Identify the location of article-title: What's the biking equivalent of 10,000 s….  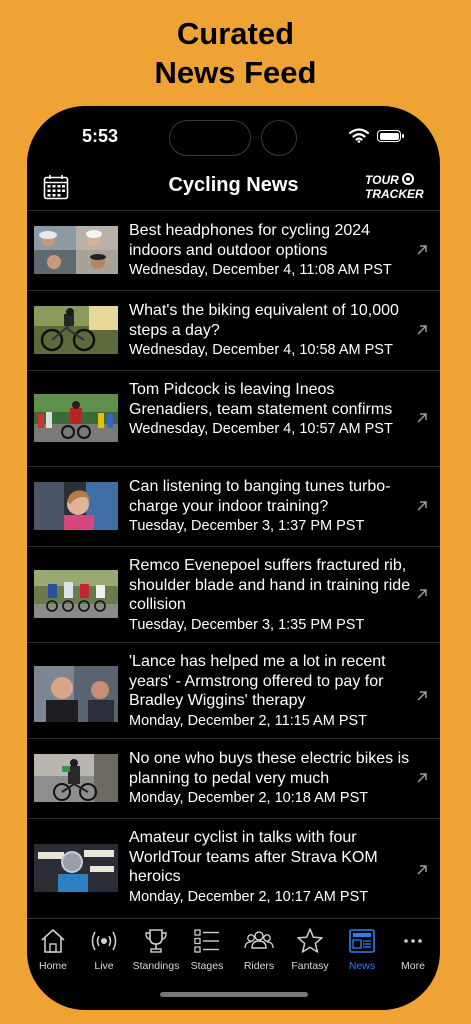
(264, 320).